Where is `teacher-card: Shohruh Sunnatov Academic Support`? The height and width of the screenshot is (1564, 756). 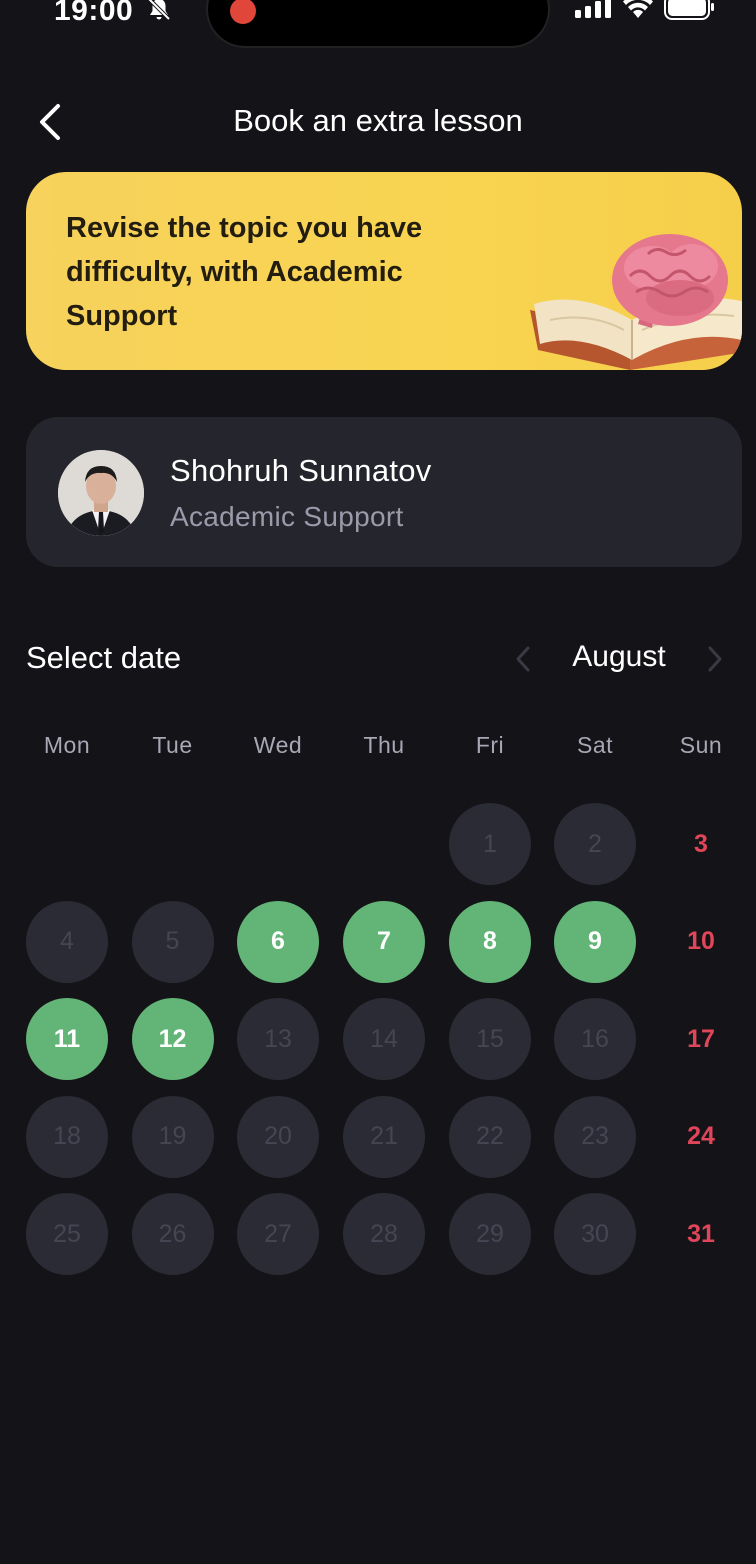 teacher-card: Shohruh Sunnatov Academic Support is located at coordinates (384, 492).